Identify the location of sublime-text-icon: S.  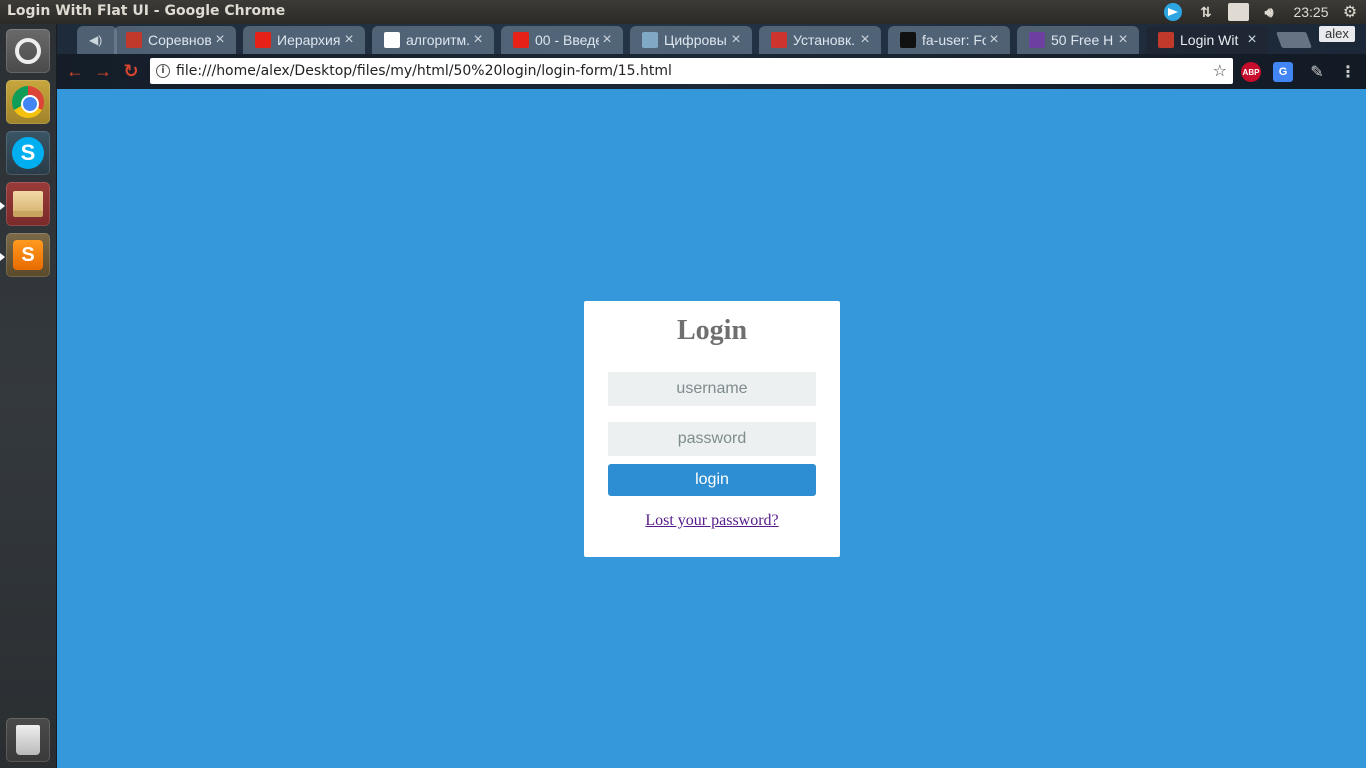
(28, 255).